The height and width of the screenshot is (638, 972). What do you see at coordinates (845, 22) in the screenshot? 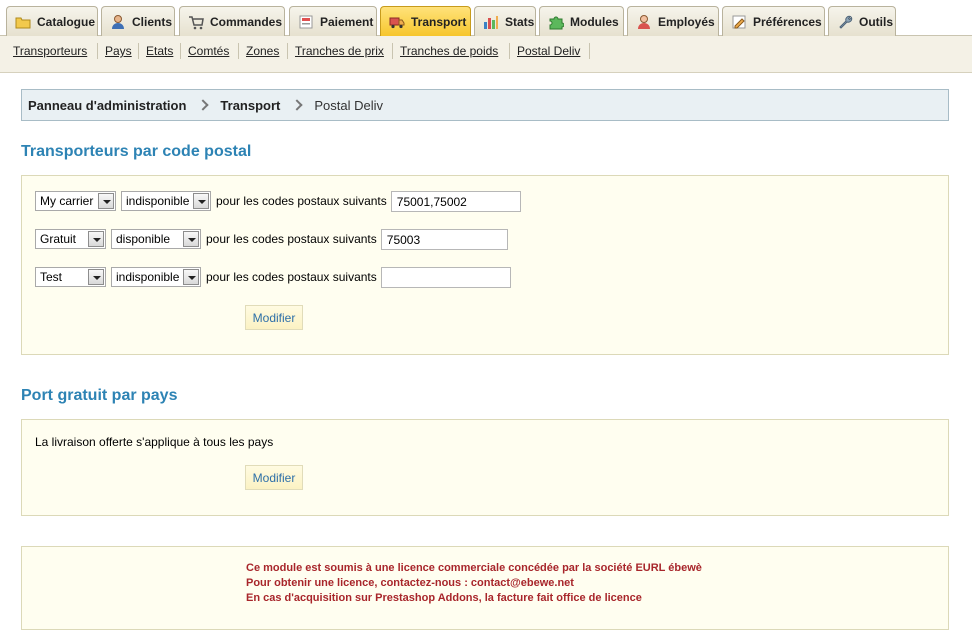
I see `wrench-icon` at bounding box center [845, 22].